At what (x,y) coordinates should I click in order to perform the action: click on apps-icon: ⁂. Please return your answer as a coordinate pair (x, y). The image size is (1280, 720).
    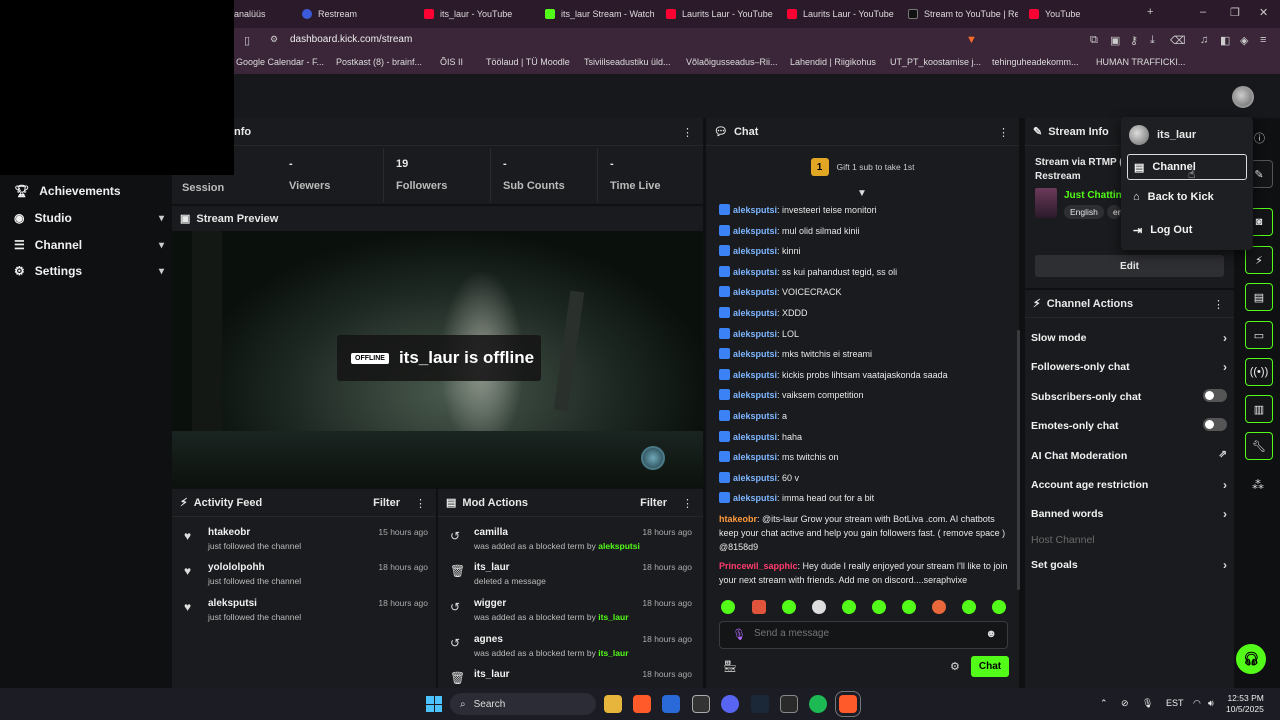
    Looking at the image, I should click on (1258, 485).